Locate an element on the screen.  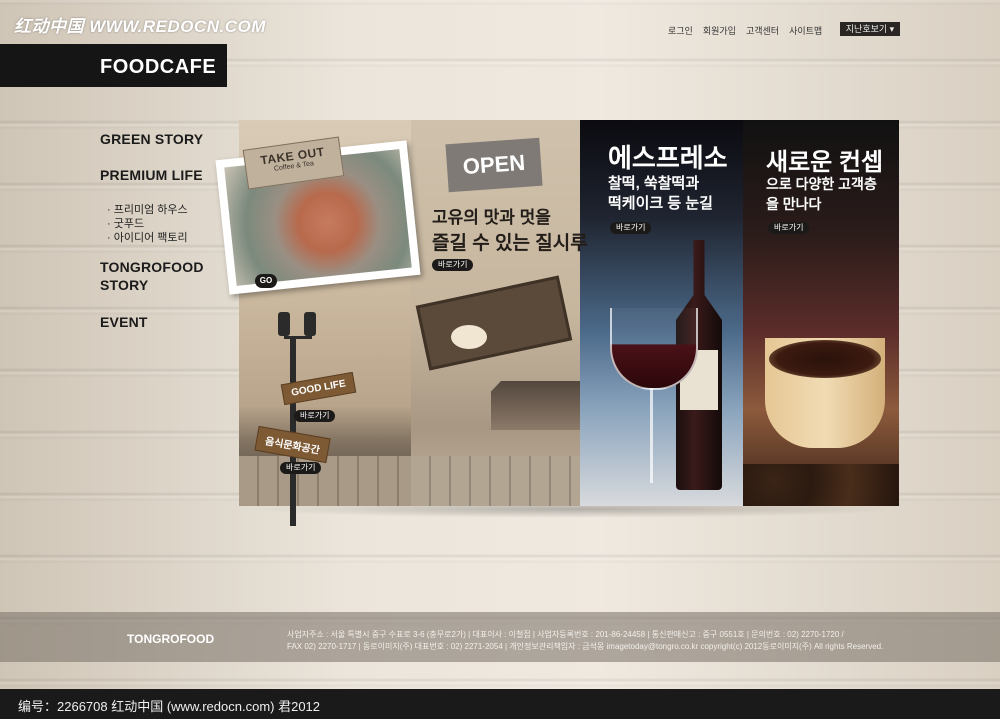
espresso-button: 바로가기 is located at coordinates (631, 228).